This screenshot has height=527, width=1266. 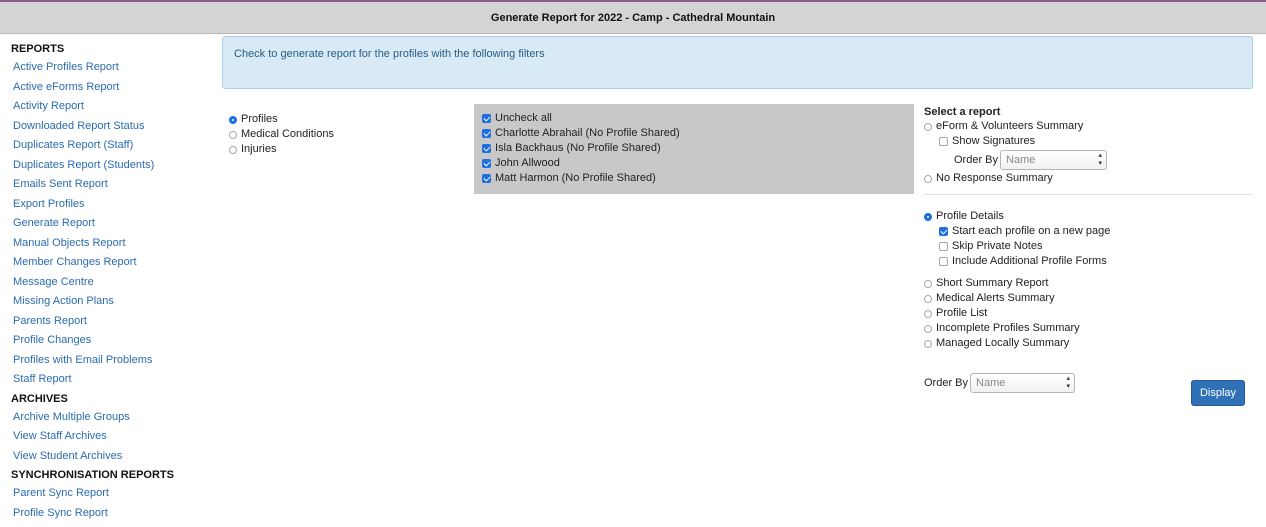 I want to click on report-label: No Response Summary, so click(x=994, y=178).